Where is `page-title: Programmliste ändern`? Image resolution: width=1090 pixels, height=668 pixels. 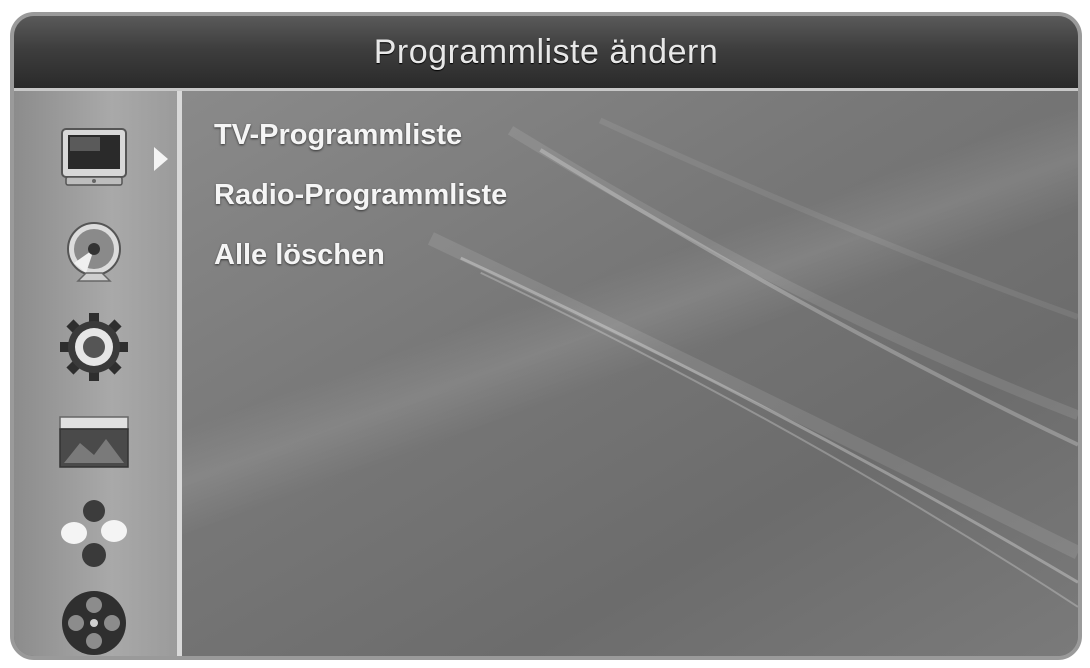
page-title: Programmliste ändern is located at coordinates (546, 51).